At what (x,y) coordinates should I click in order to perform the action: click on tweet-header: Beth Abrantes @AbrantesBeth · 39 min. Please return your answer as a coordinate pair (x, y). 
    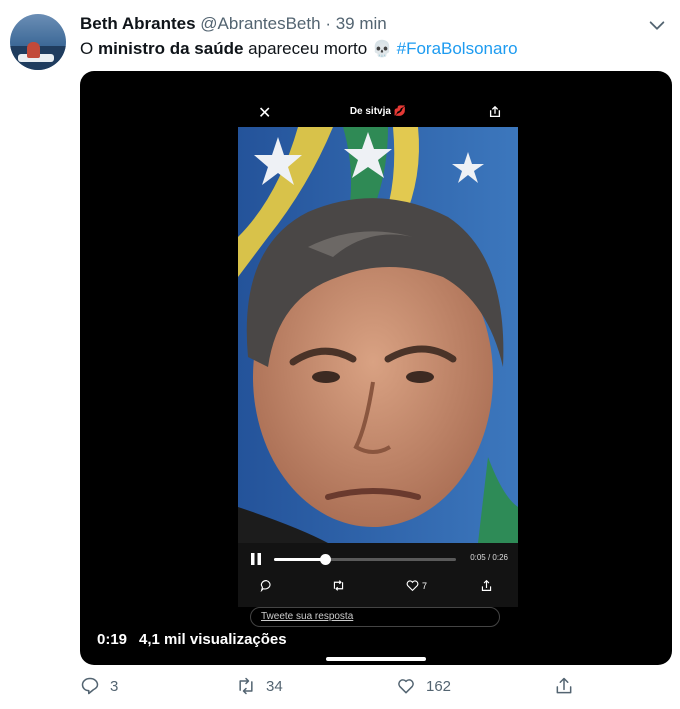
    Looking at the image, I should click on (233, 25).